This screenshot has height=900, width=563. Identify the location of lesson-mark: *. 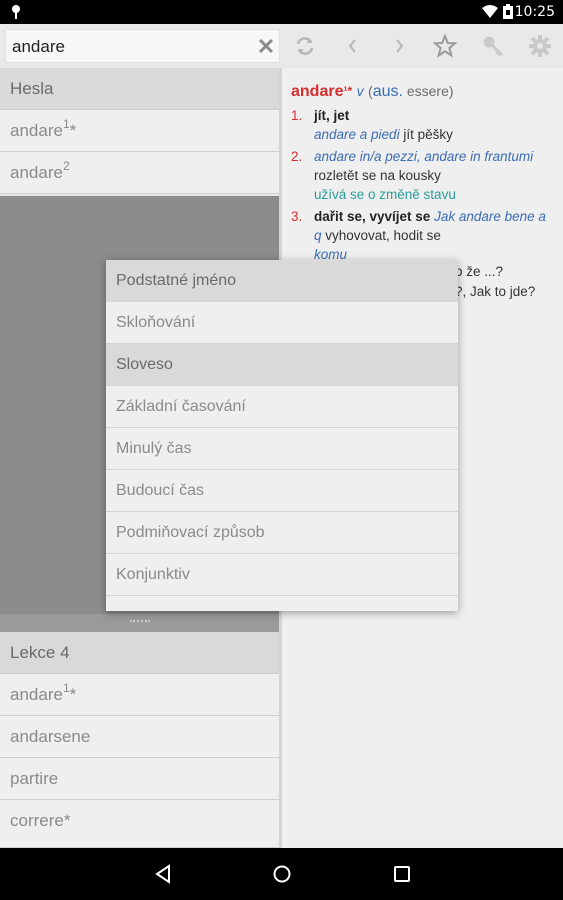
(73, 694).